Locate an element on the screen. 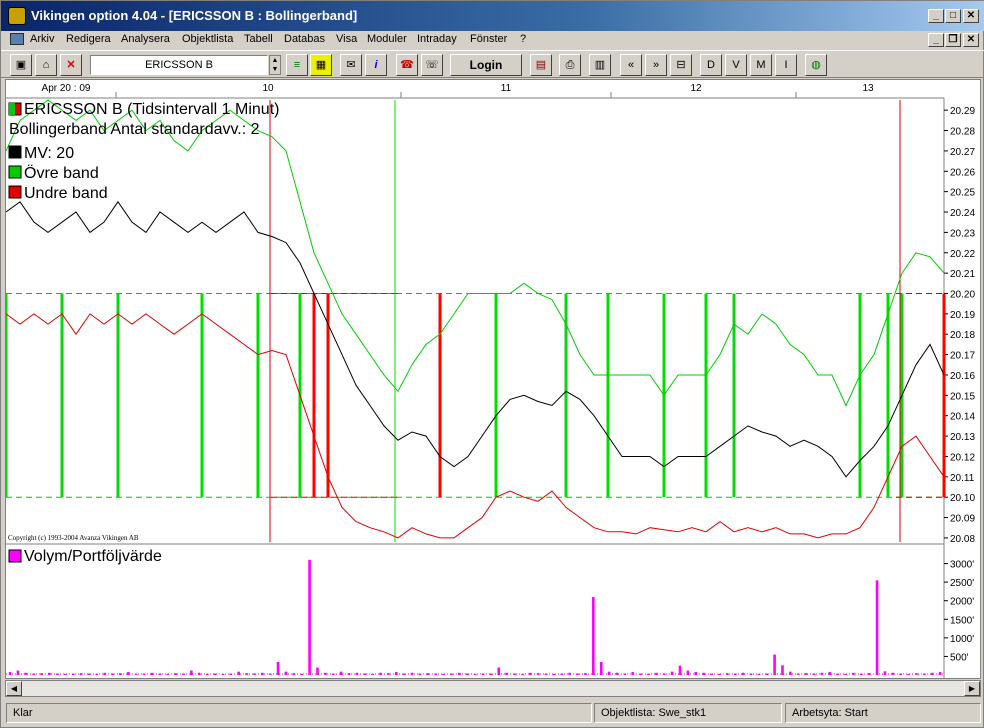 This screenshot has width=984, height=728. chart-subtitle: Bollingerband Antal standardavv.: 2 is located at coordinates (134, 129).